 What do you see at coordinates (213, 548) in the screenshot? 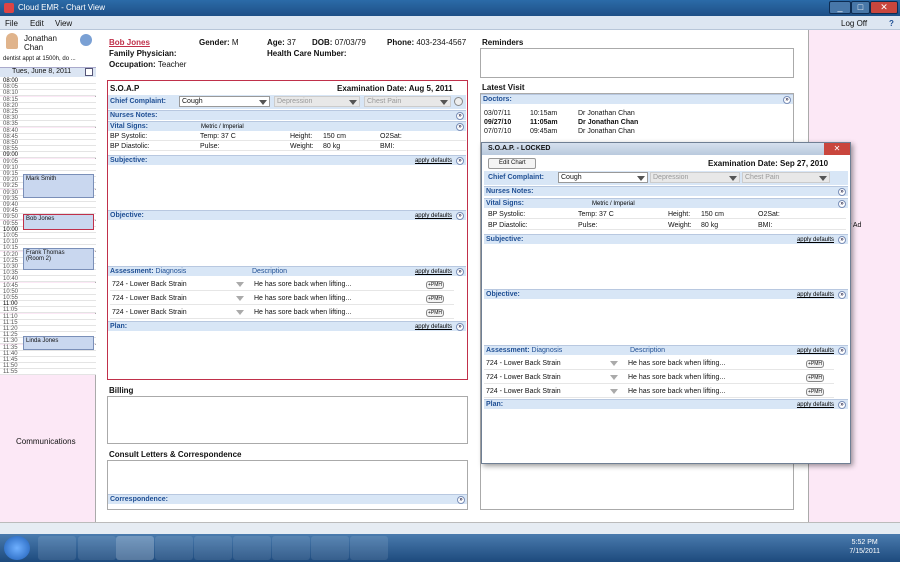
I see `media-taskbar-icon` at bounding box center [213, 548].